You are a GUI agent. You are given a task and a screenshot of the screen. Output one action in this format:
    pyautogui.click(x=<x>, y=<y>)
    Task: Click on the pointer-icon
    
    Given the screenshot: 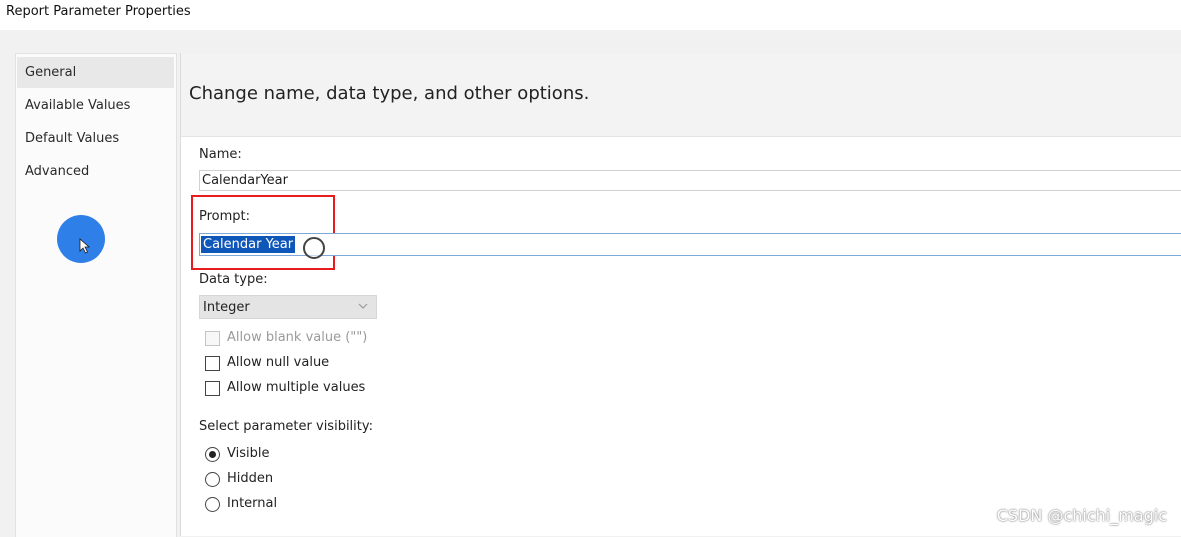 What is the action you would take?
    pyautogui.click(x=85, y=246)
    